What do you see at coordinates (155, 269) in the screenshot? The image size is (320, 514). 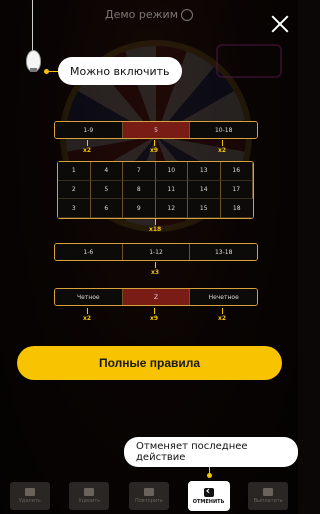 I see `multiplier-label: x3` at bounding box center [155, 269].